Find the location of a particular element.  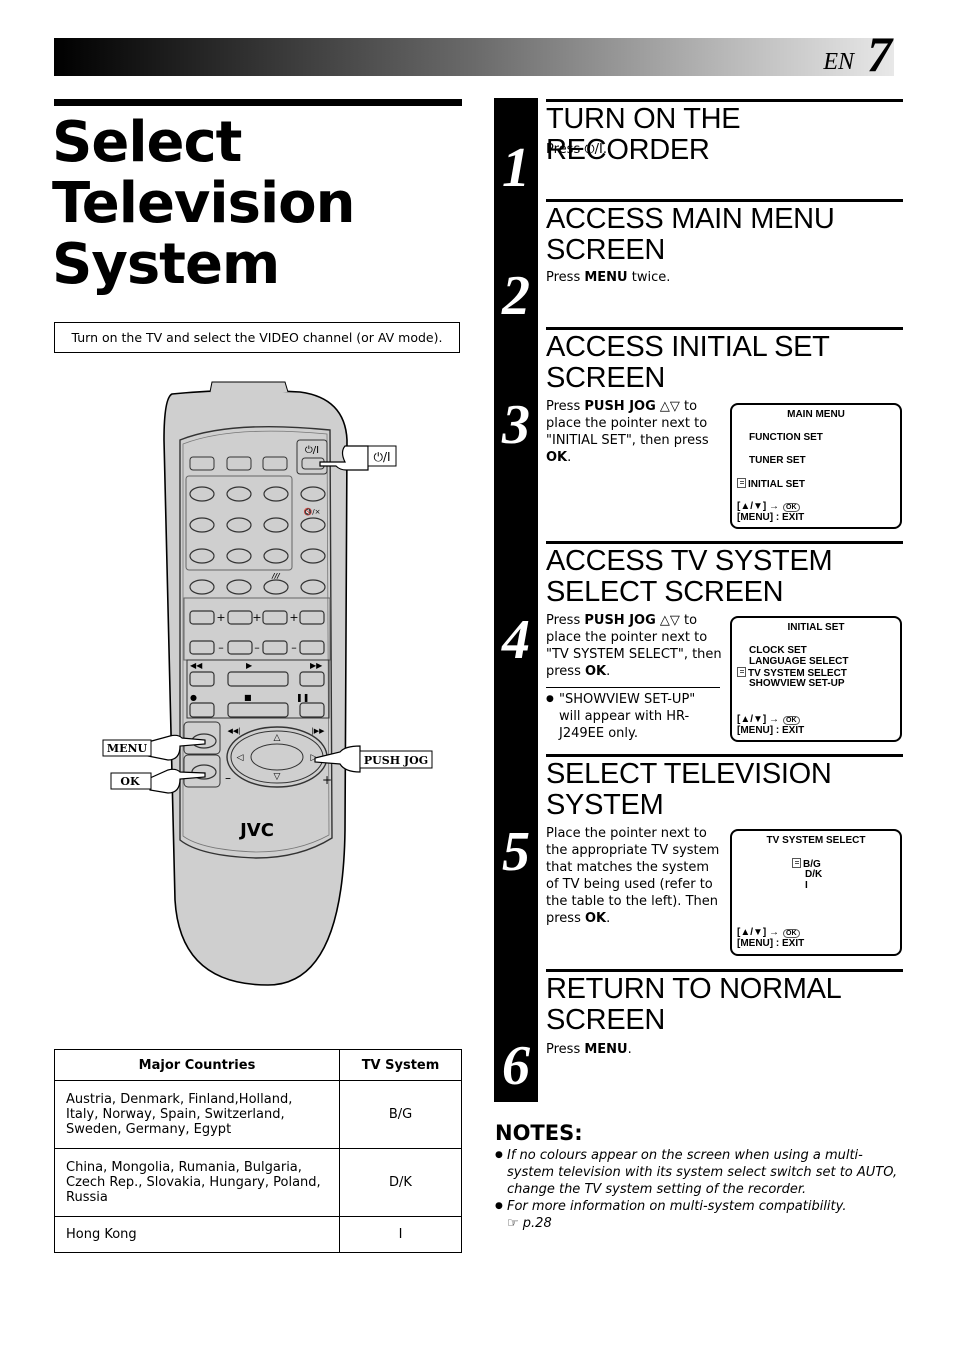

step-number-1: 1 is located at coordinates (516, 168).